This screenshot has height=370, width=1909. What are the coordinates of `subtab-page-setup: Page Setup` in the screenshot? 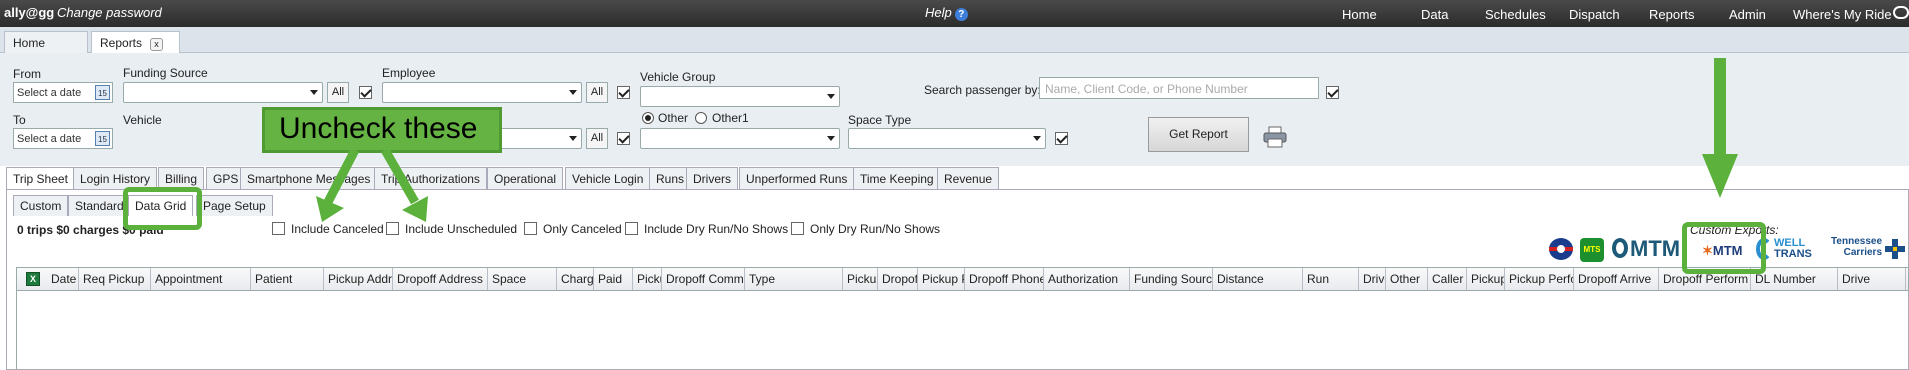 It's located at (234, 205).